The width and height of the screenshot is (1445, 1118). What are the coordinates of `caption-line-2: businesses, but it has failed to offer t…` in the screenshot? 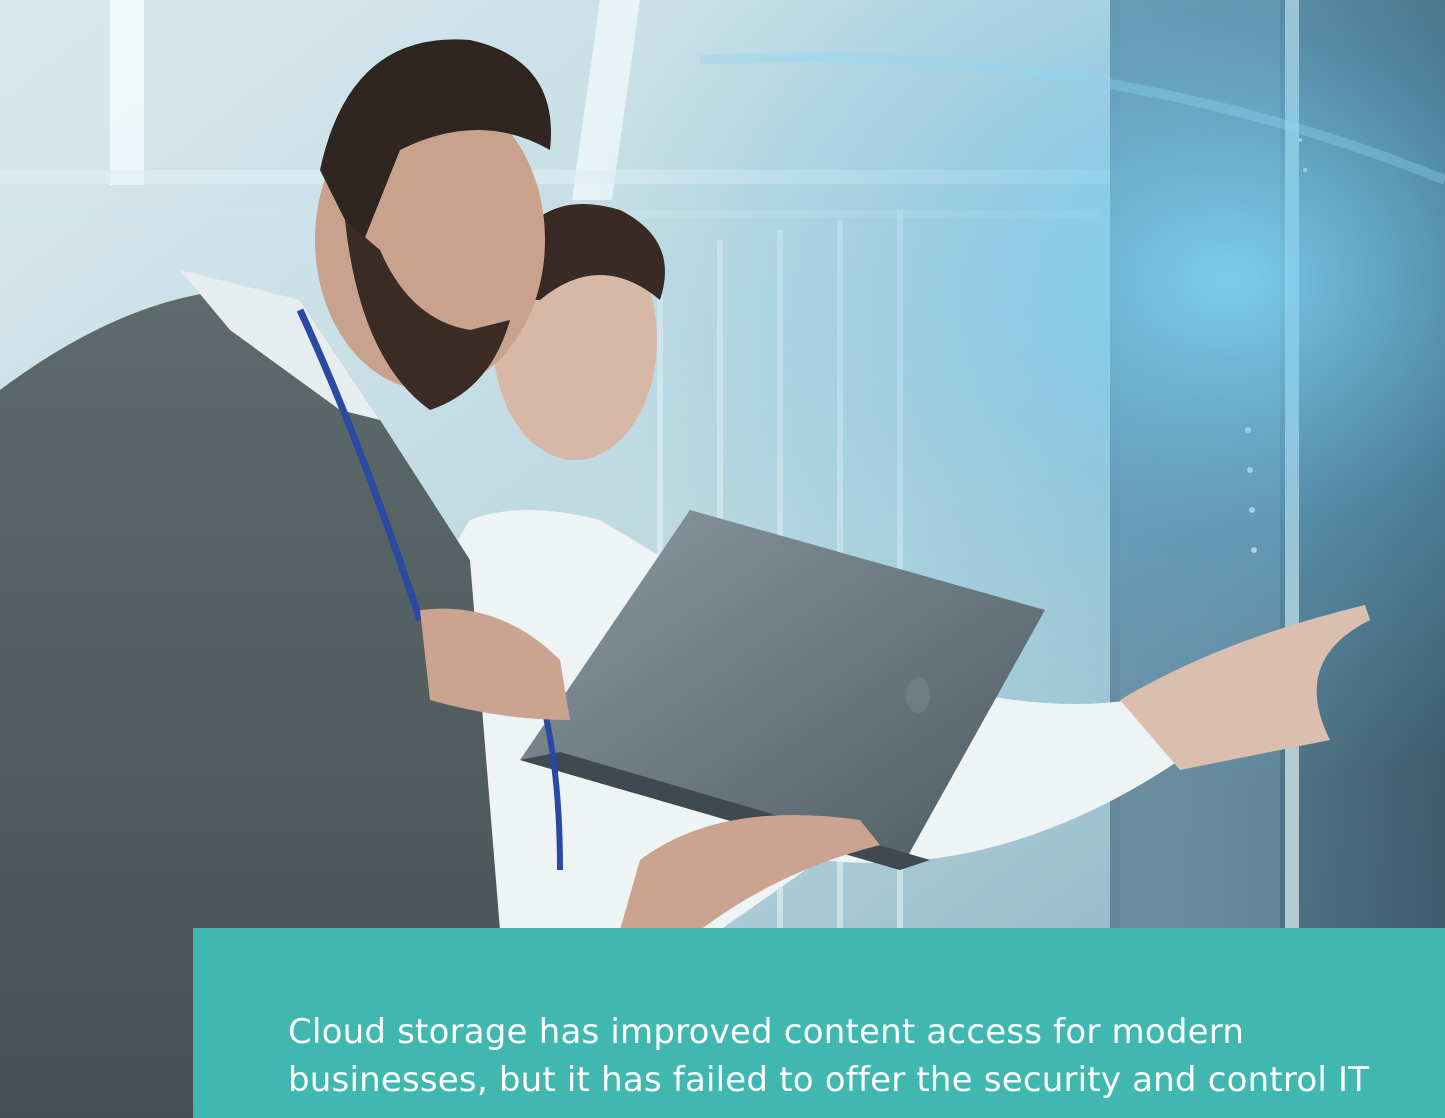 It's located at (829, 1080).